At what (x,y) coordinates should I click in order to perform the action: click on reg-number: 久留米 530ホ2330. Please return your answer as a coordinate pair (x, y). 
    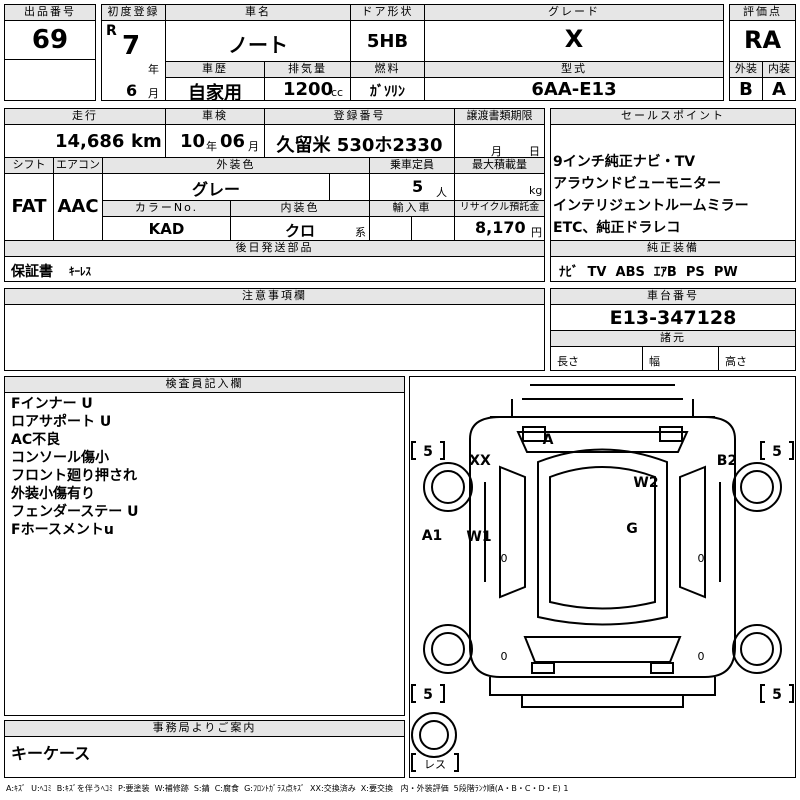
    Looking at the image, I should click on (359, 145).